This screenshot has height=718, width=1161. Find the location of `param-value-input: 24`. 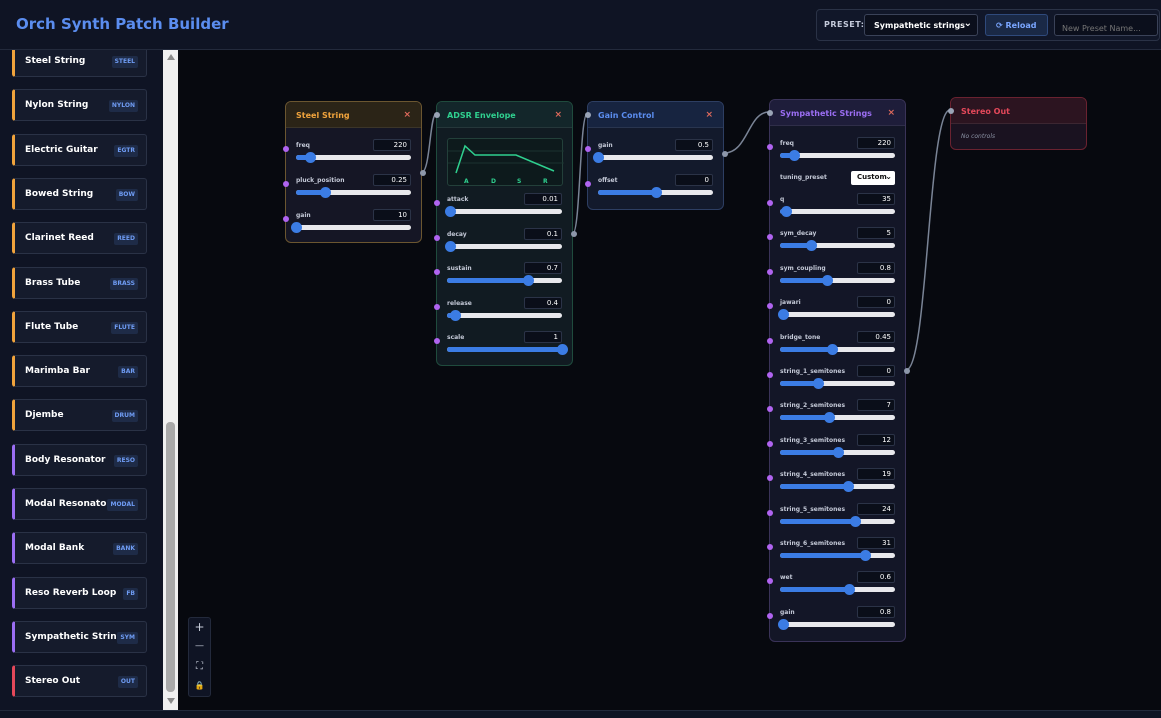

param-value-input: 24 is located at coordinates (876, 508).